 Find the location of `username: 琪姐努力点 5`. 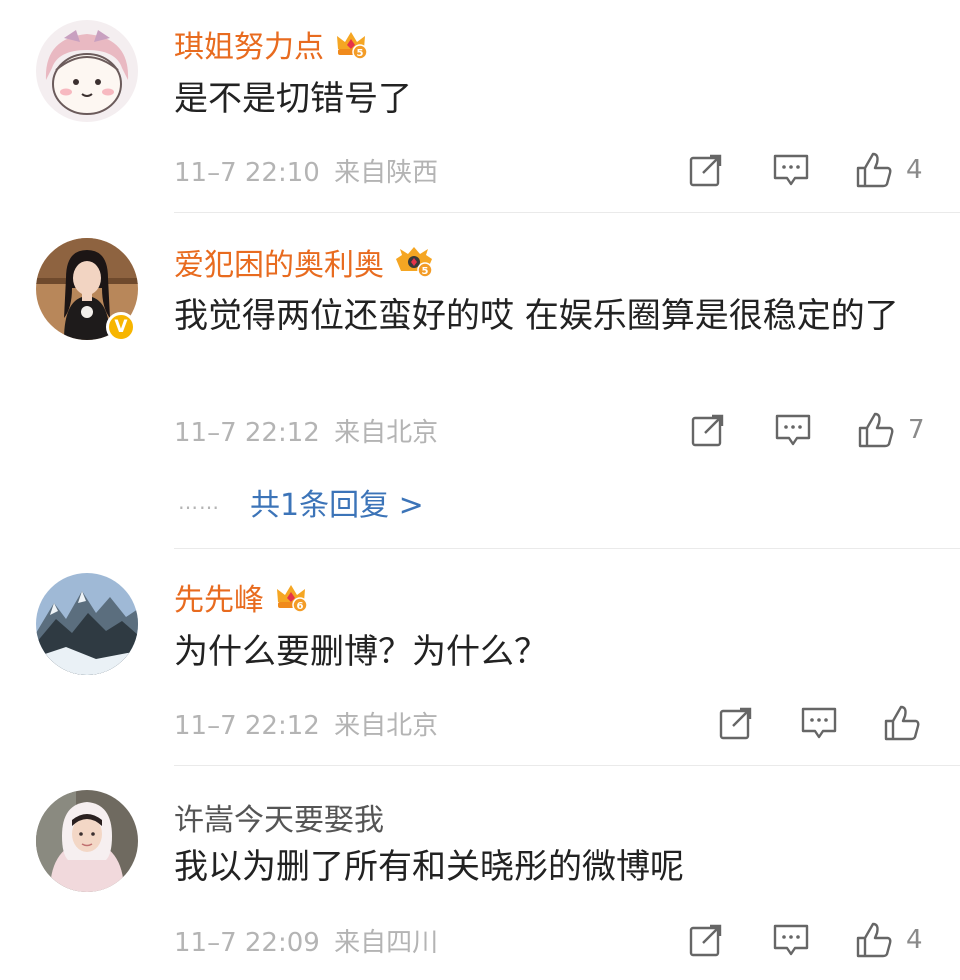

username: 琪姐努力点 5 is located at coordinates (271, 44).